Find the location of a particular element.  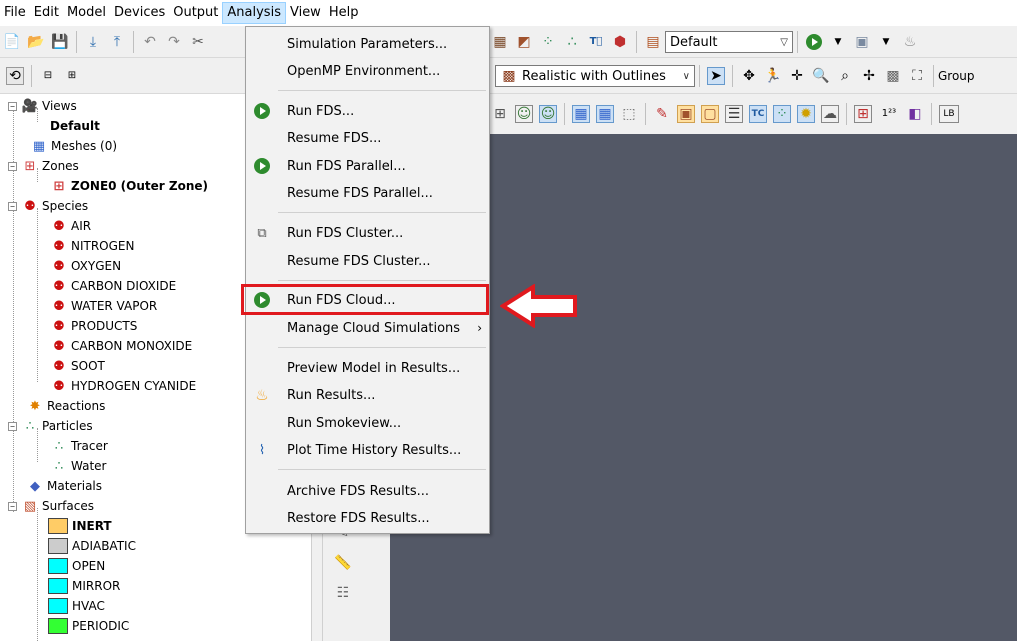

particles-toggle-icon: ⁘ is located at coordinates (782, 114).